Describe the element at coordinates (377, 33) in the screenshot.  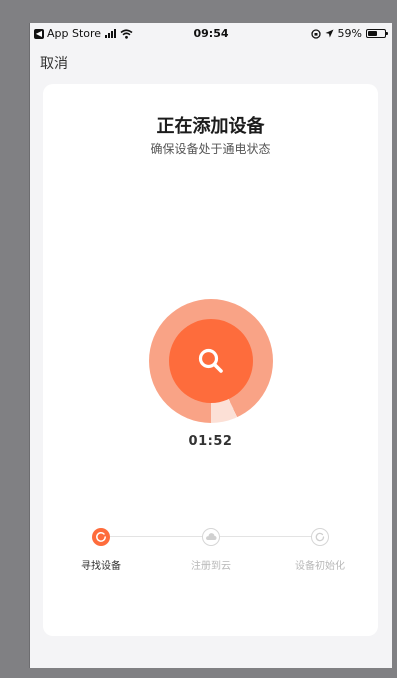
I see `battery-icon` at that location.